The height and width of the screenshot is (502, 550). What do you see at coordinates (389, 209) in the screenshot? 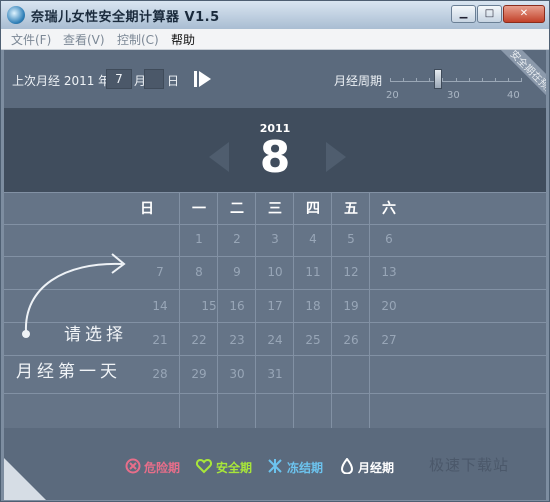
I see `weekday-sat: 六` at bounding box center [389, 209].